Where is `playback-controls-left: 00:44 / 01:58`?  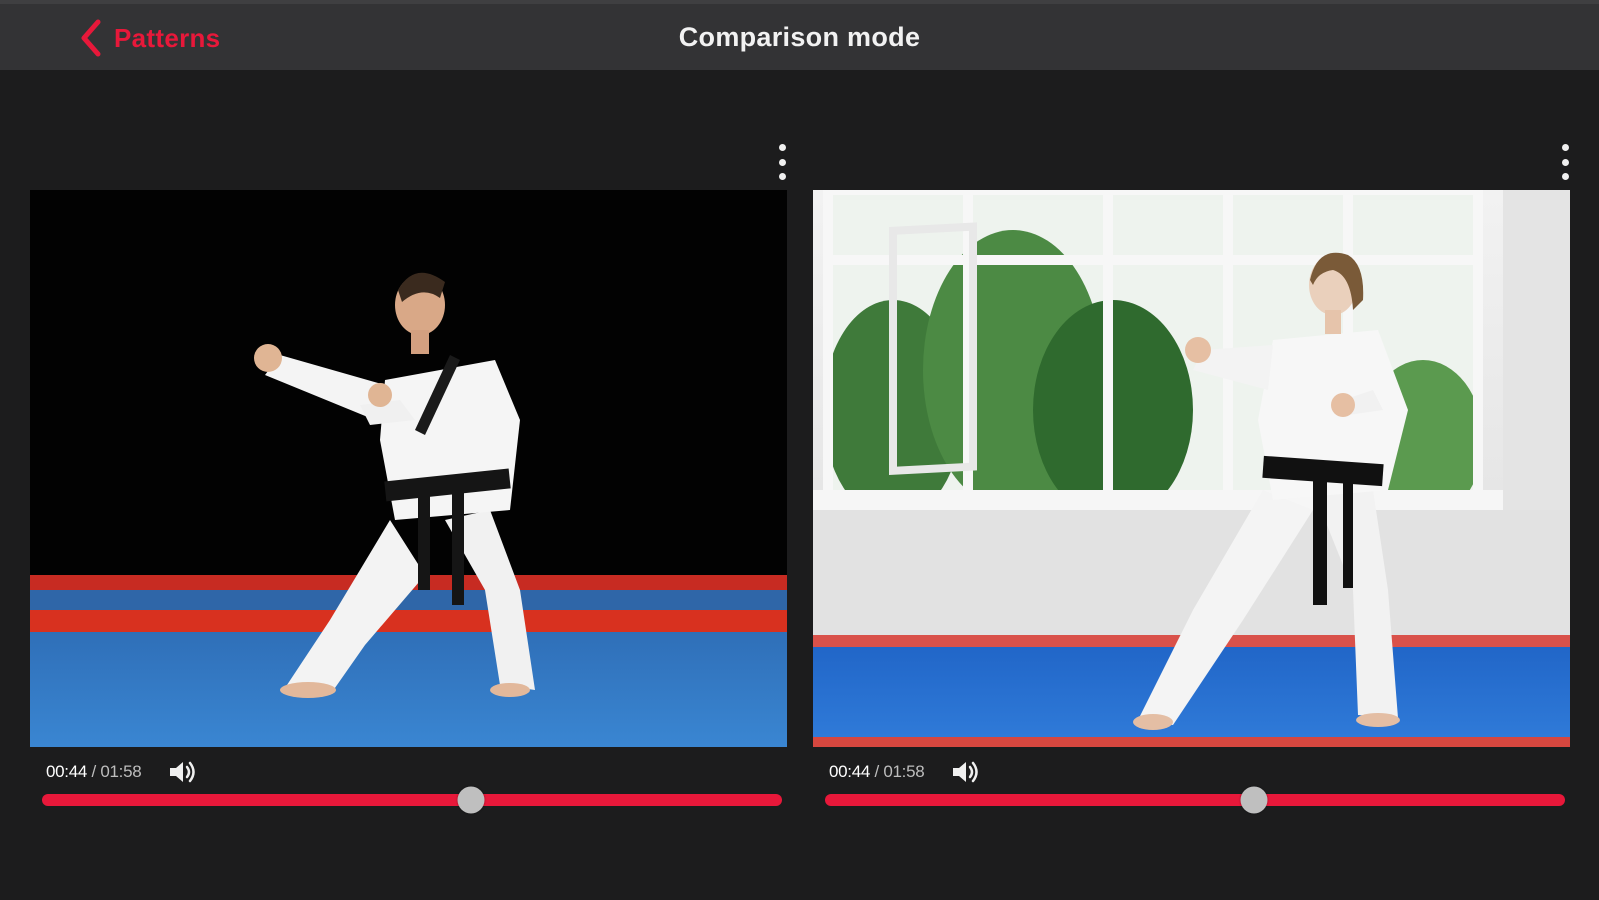 playback-controls-left: 00:44 / 01:58 is located at coordinates (408, 783).